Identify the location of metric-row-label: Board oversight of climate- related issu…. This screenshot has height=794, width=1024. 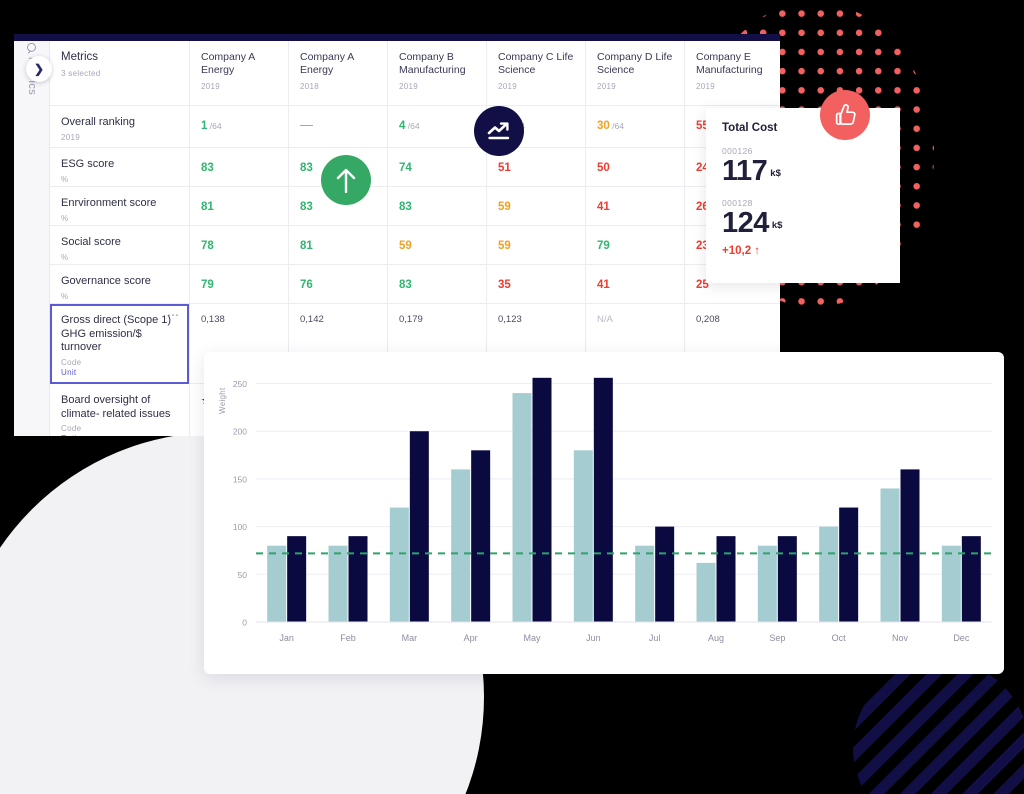
(119, 410).